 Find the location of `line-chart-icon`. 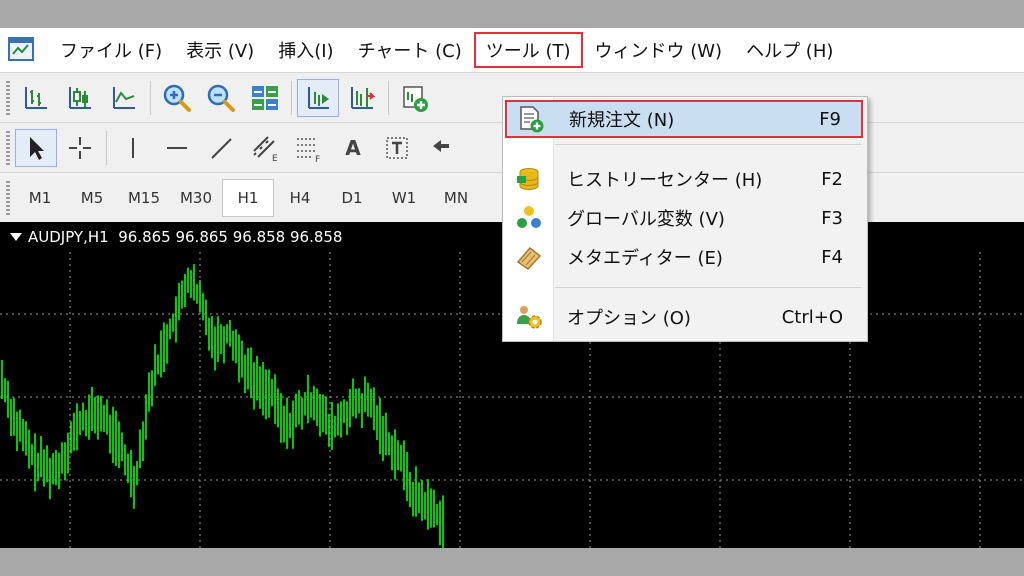

line-chart-icon is located at coordinates (124, 98).